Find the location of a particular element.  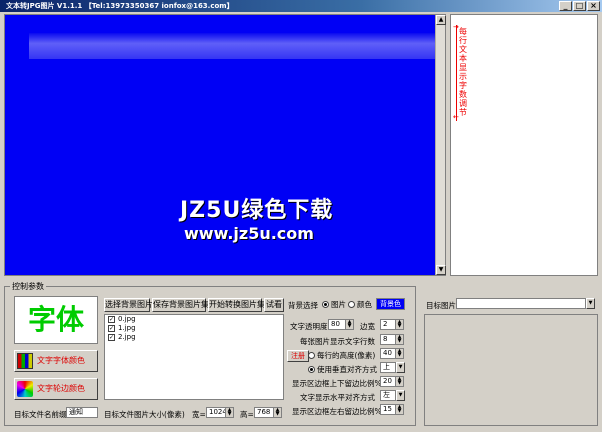

maximize-button: □ is located at coordinates (579, 6).